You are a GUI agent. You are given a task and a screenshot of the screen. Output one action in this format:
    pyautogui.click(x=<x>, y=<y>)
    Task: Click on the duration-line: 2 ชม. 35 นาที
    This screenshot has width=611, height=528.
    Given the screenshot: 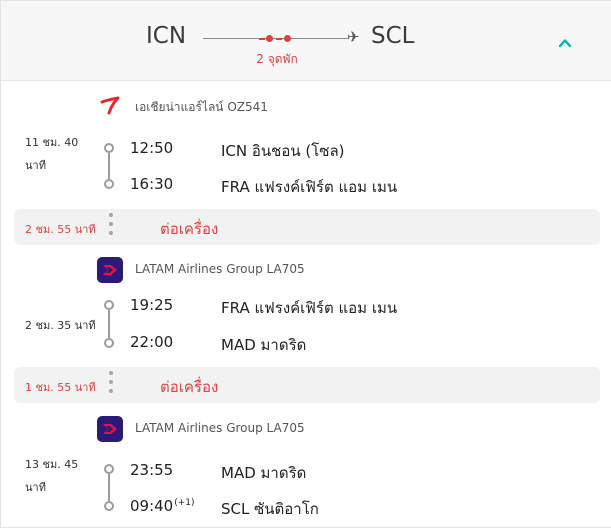 What is the action you would take?
    pyautogui.click(x=60, y=325)
    